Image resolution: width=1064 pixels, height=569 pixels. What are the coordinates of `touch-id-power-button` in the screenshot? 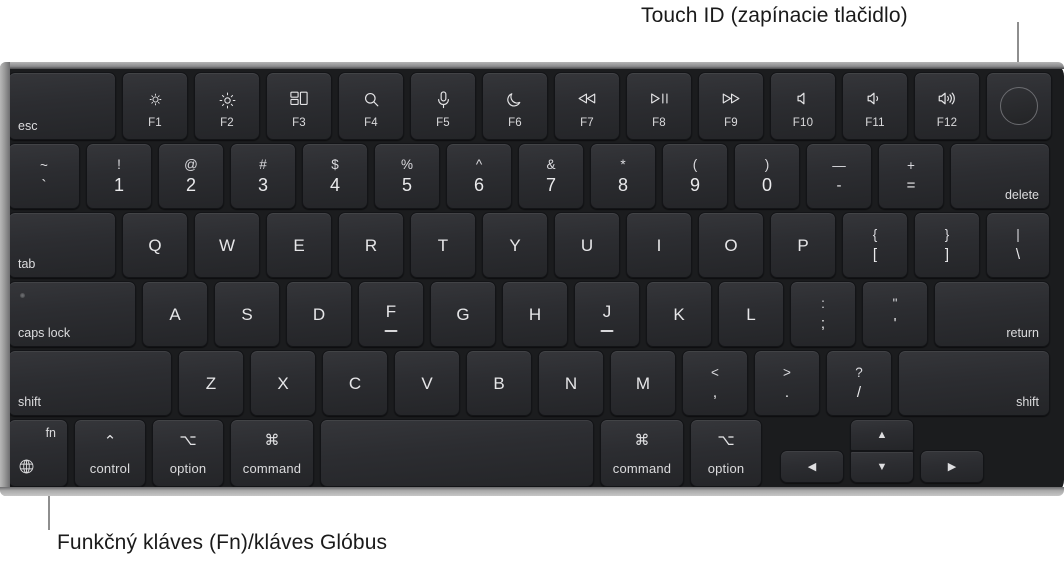 It's located at (1019, 106).